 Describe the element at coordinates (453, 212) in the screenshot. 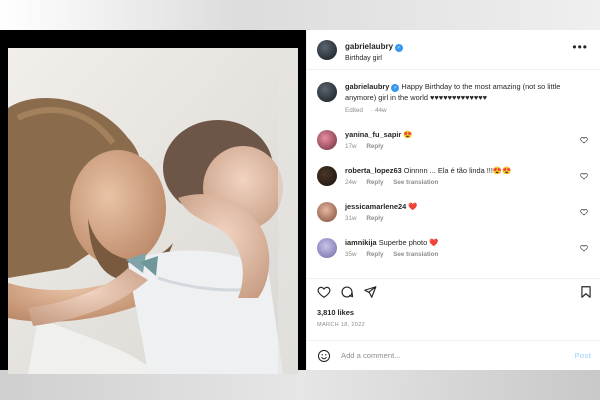

I see `comment-item: jessicamarlene24 ❤️ 31w Reply` at that location.